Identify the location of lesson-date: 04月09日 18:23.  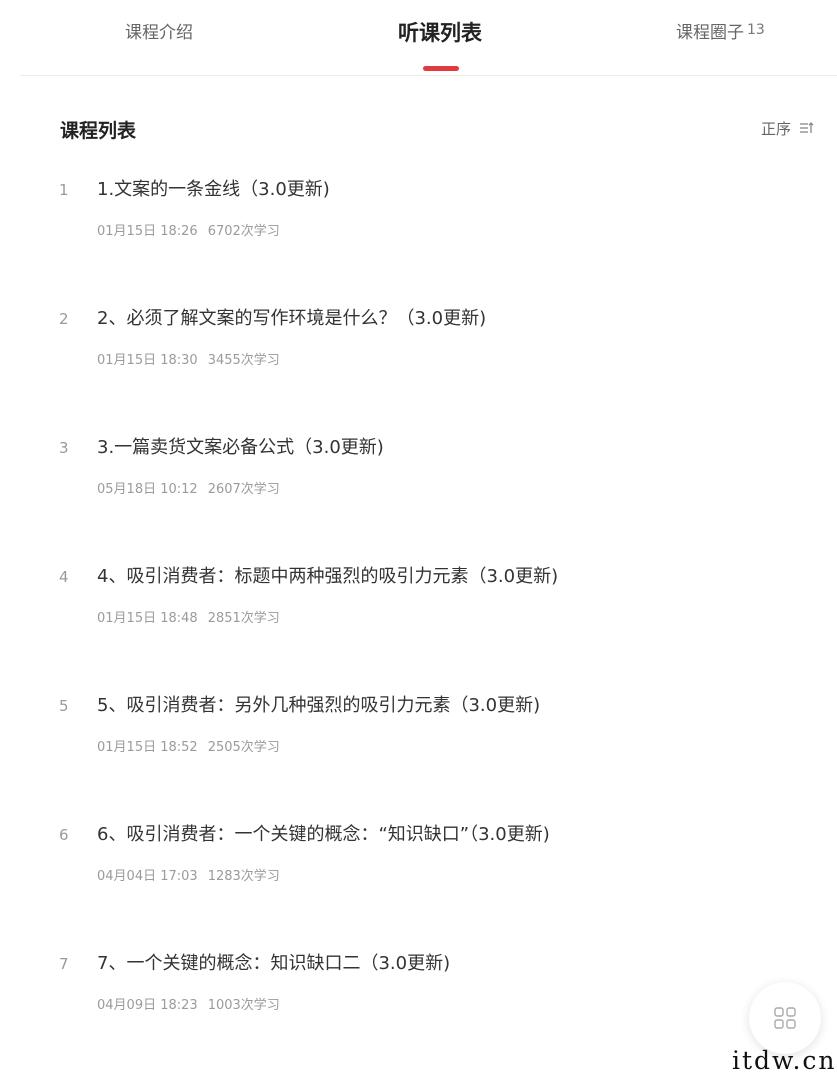
(147, 1005).